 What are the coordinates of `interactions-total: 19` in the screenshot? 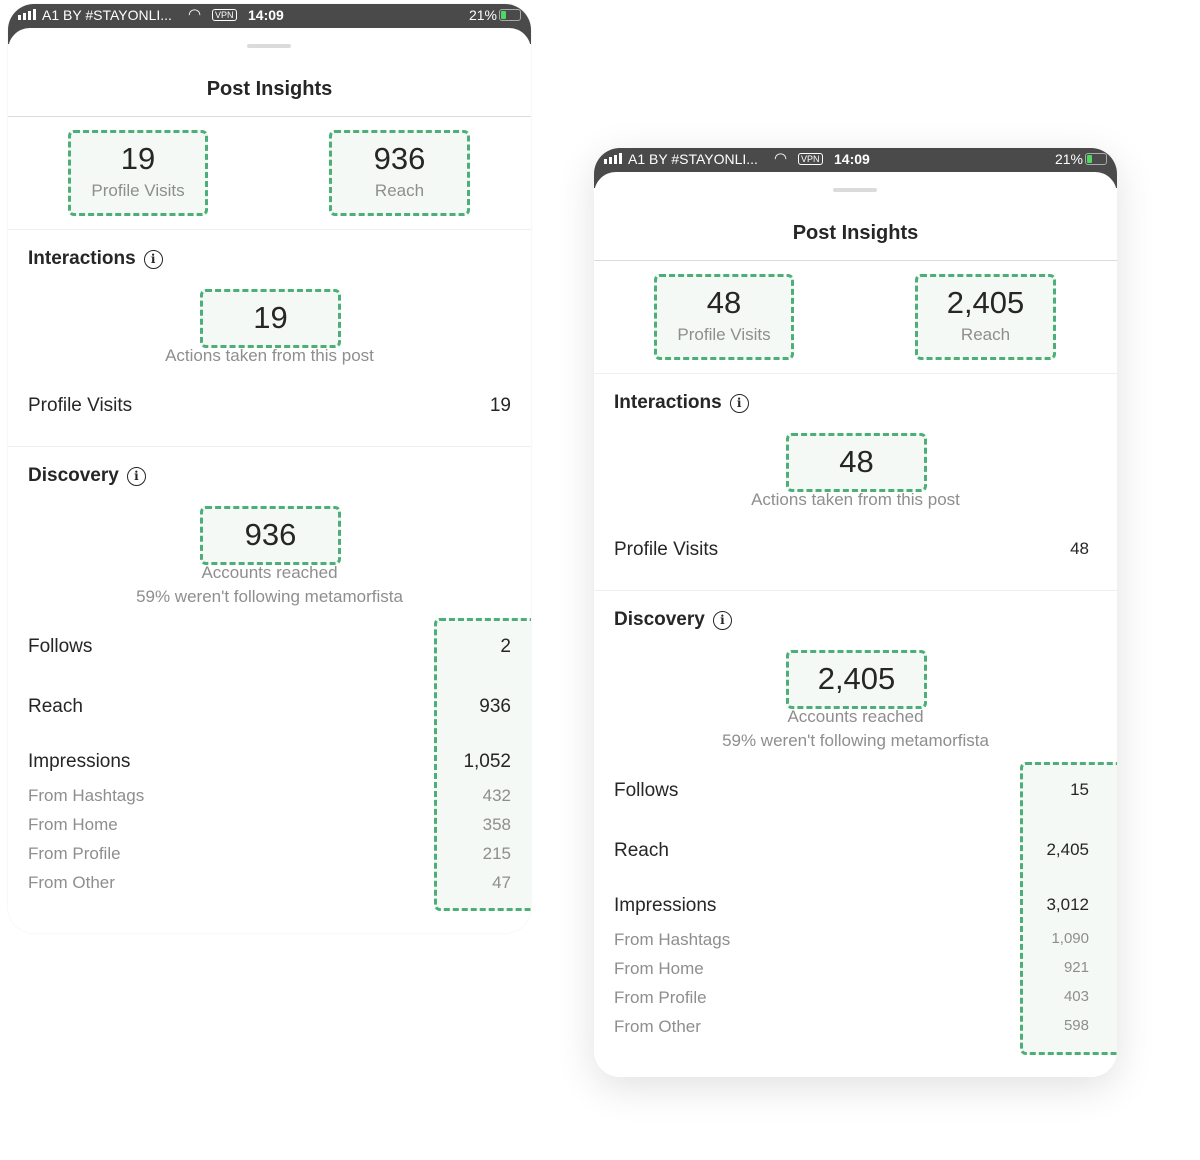 It's located at (270, 318).